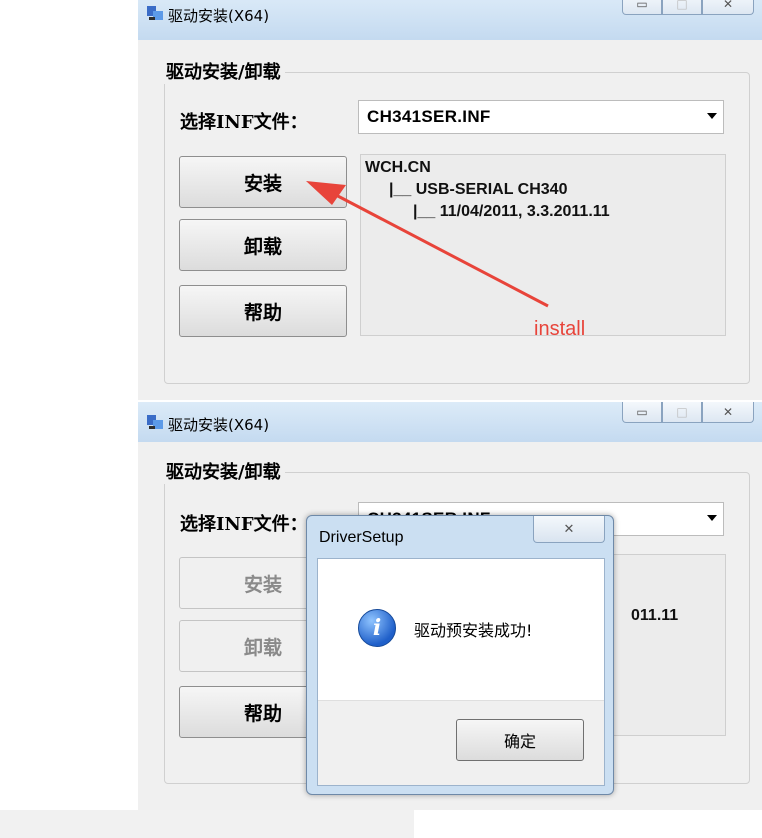 The image size is (762, 838). I want to click on uninstall-button: 卸载, so click(263, 245).